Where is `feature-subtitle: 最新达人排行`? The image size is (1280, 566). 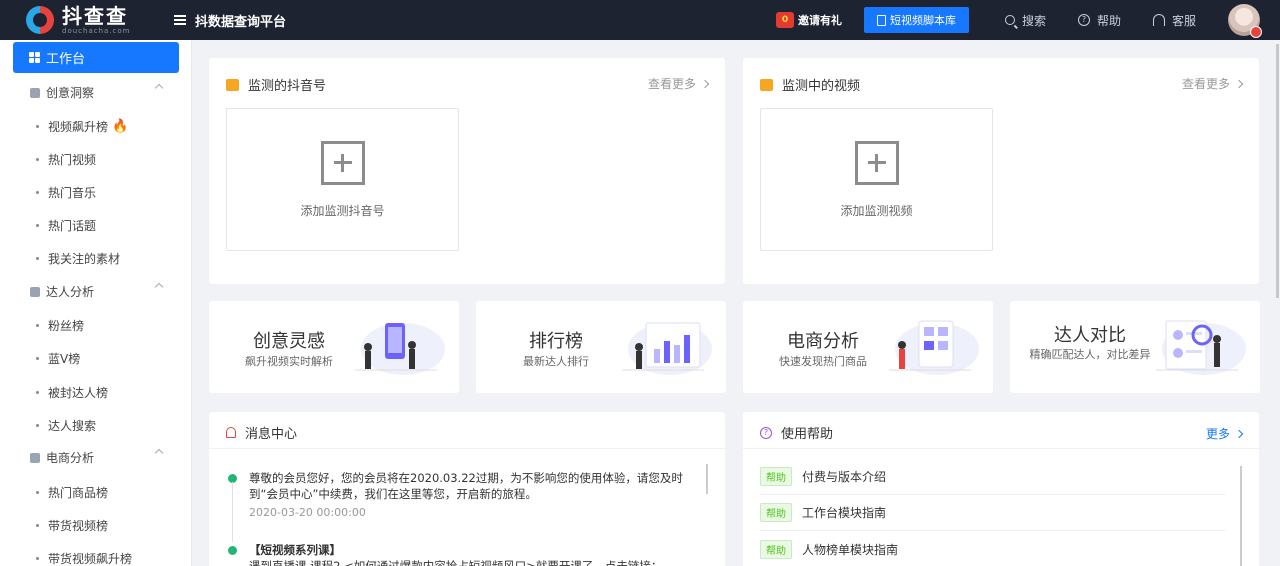 feature-subtitle: 最新达人排行 is located at coordinates (556, 361).